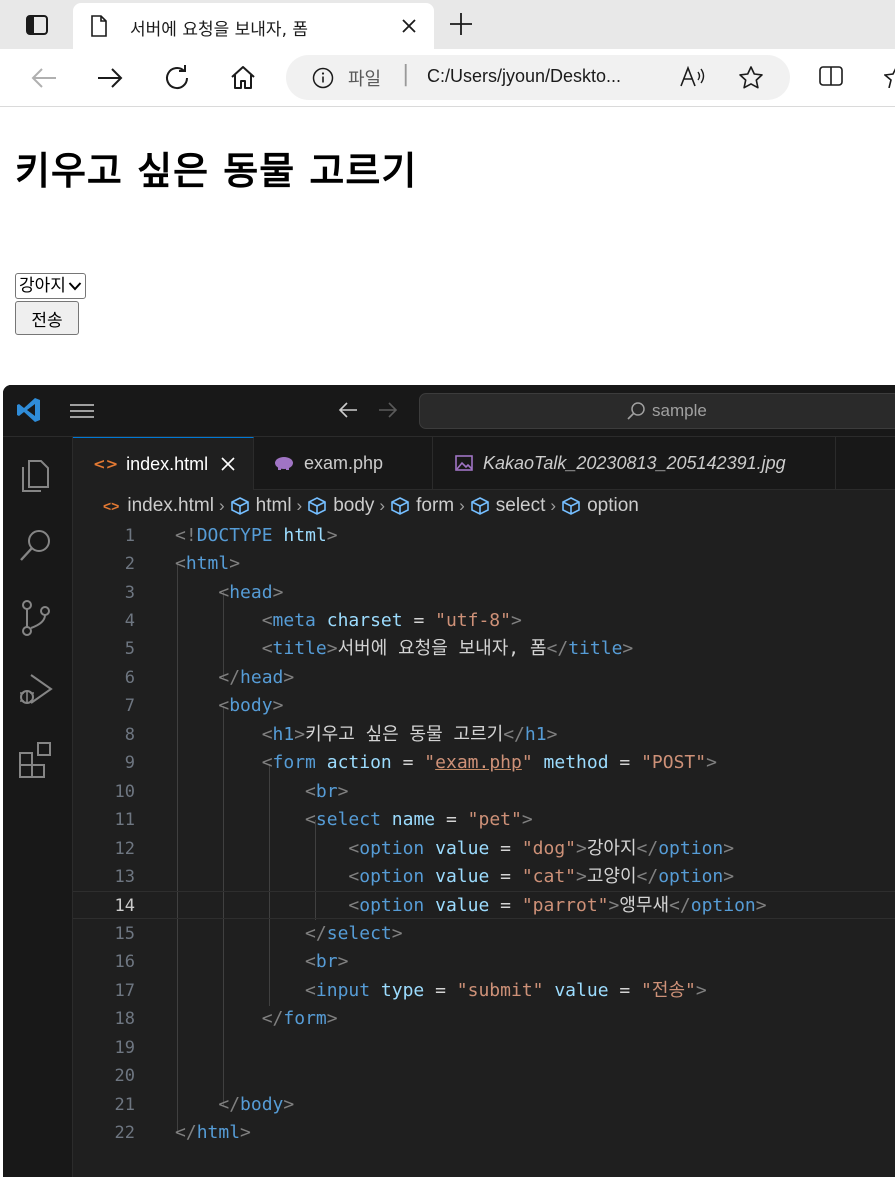  Describe the element at coordinates (484, 934) in the screenshot. I see `code-line: 15 </select>` at that location.